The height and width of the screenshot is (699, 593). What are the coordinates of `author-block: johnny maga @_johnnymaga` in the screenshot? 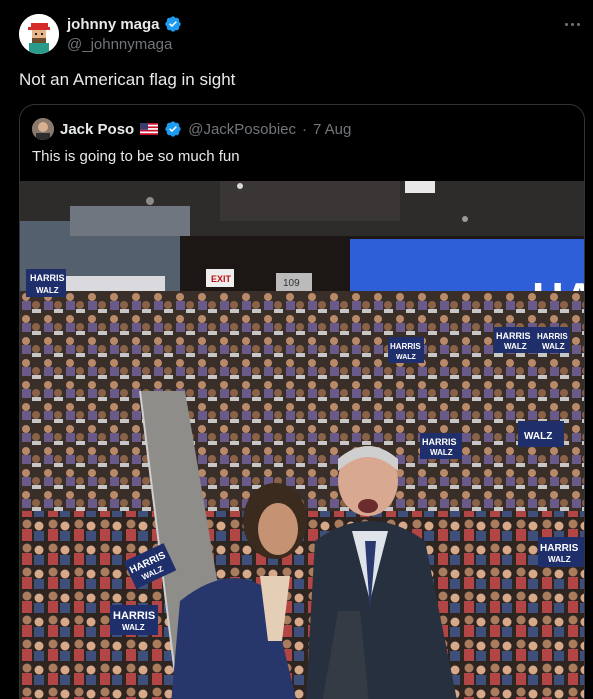 It's located at (124, 33).